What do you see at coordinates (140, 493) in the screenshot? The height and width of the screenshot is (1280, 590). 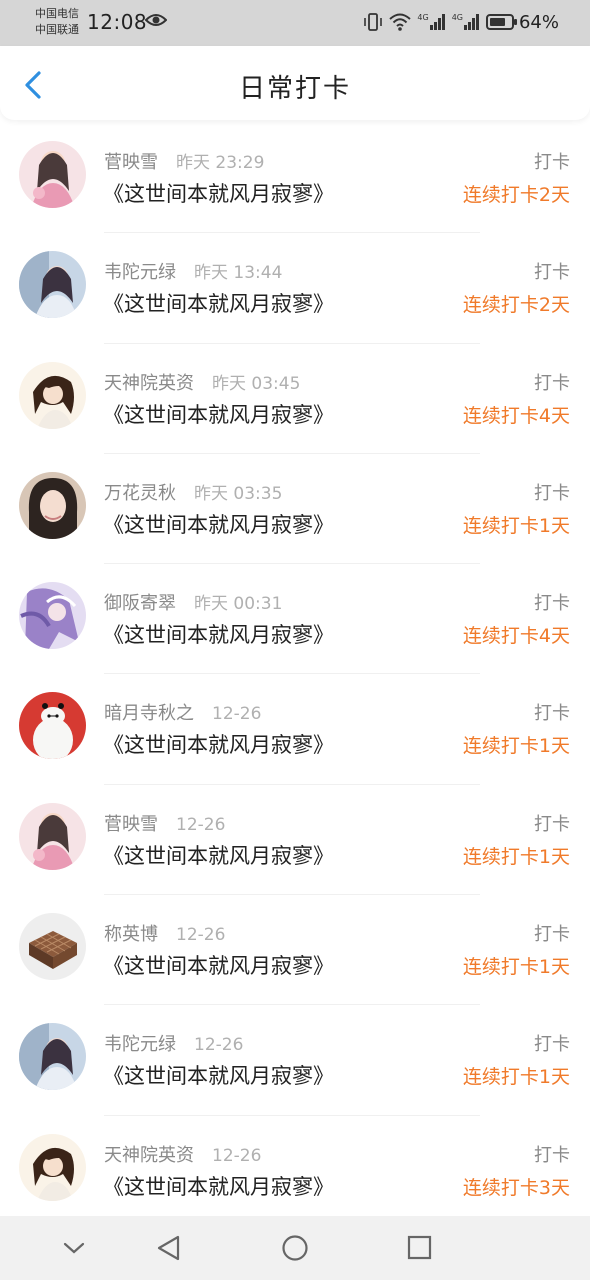 I see `user-name-text: 万花灵秋` at bounding box center [140, 493].